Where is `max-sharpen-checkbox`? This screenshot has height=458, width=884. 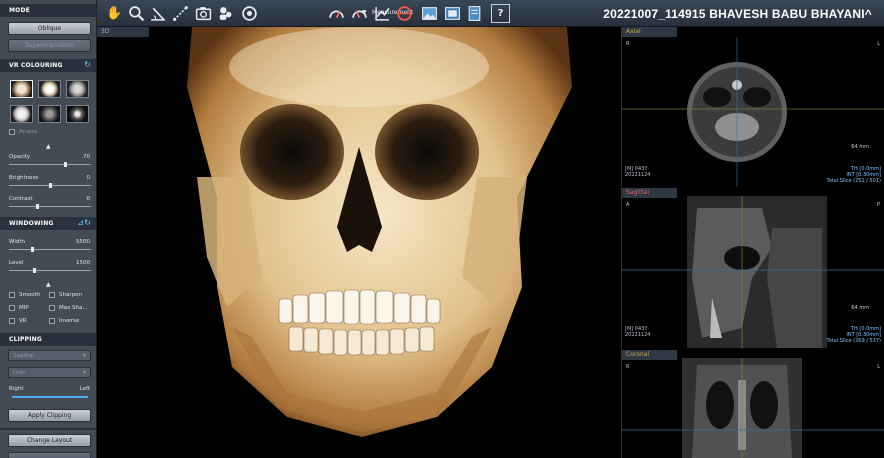 max-sharpen-checkbox is located at coordinates (52, 308).